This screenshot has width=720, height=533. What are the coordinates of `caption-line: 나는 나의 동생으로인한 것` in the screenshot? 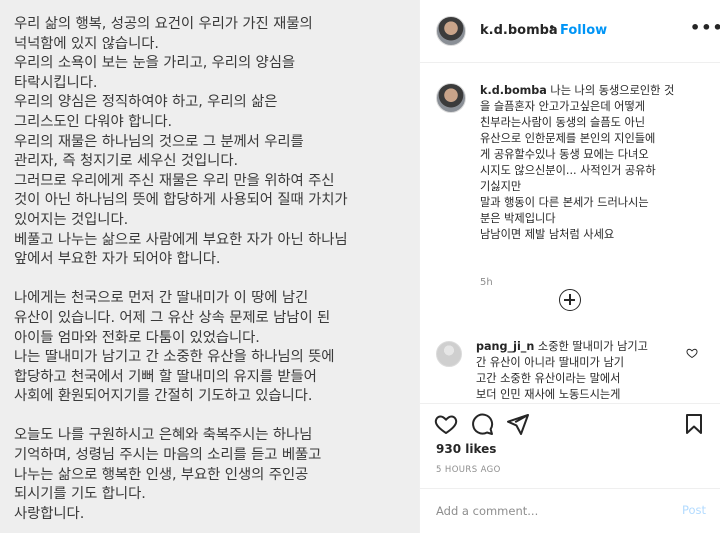 It's located at (610, 90).